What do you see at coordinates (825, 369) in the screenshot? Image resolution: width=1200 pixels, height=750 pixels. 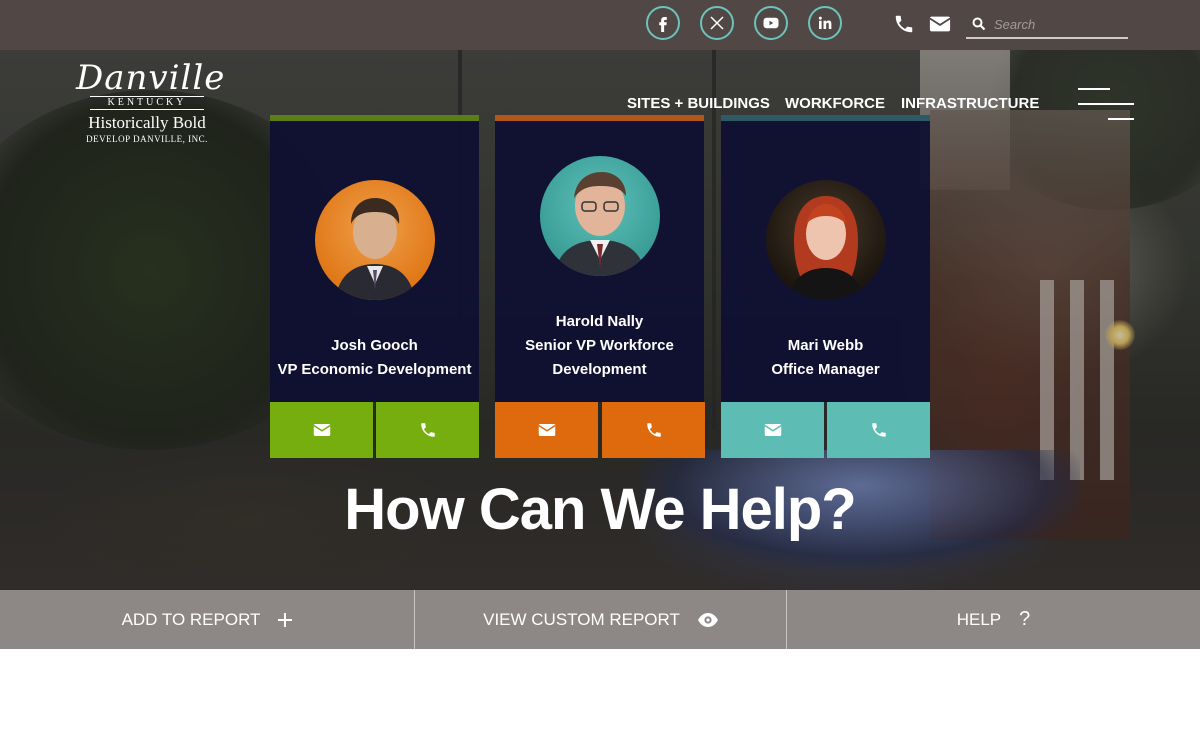 I see `staff-title: Office Manager` at bounding box center [825, 369].